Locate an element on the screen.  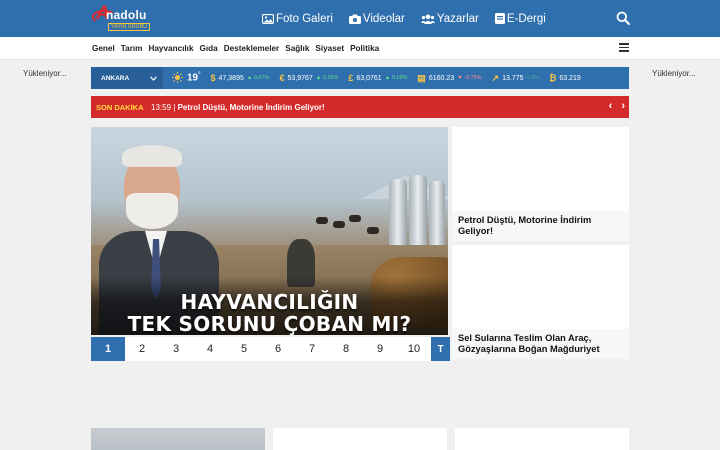
page-button-2: 2 is located at coordinates (142, 349).